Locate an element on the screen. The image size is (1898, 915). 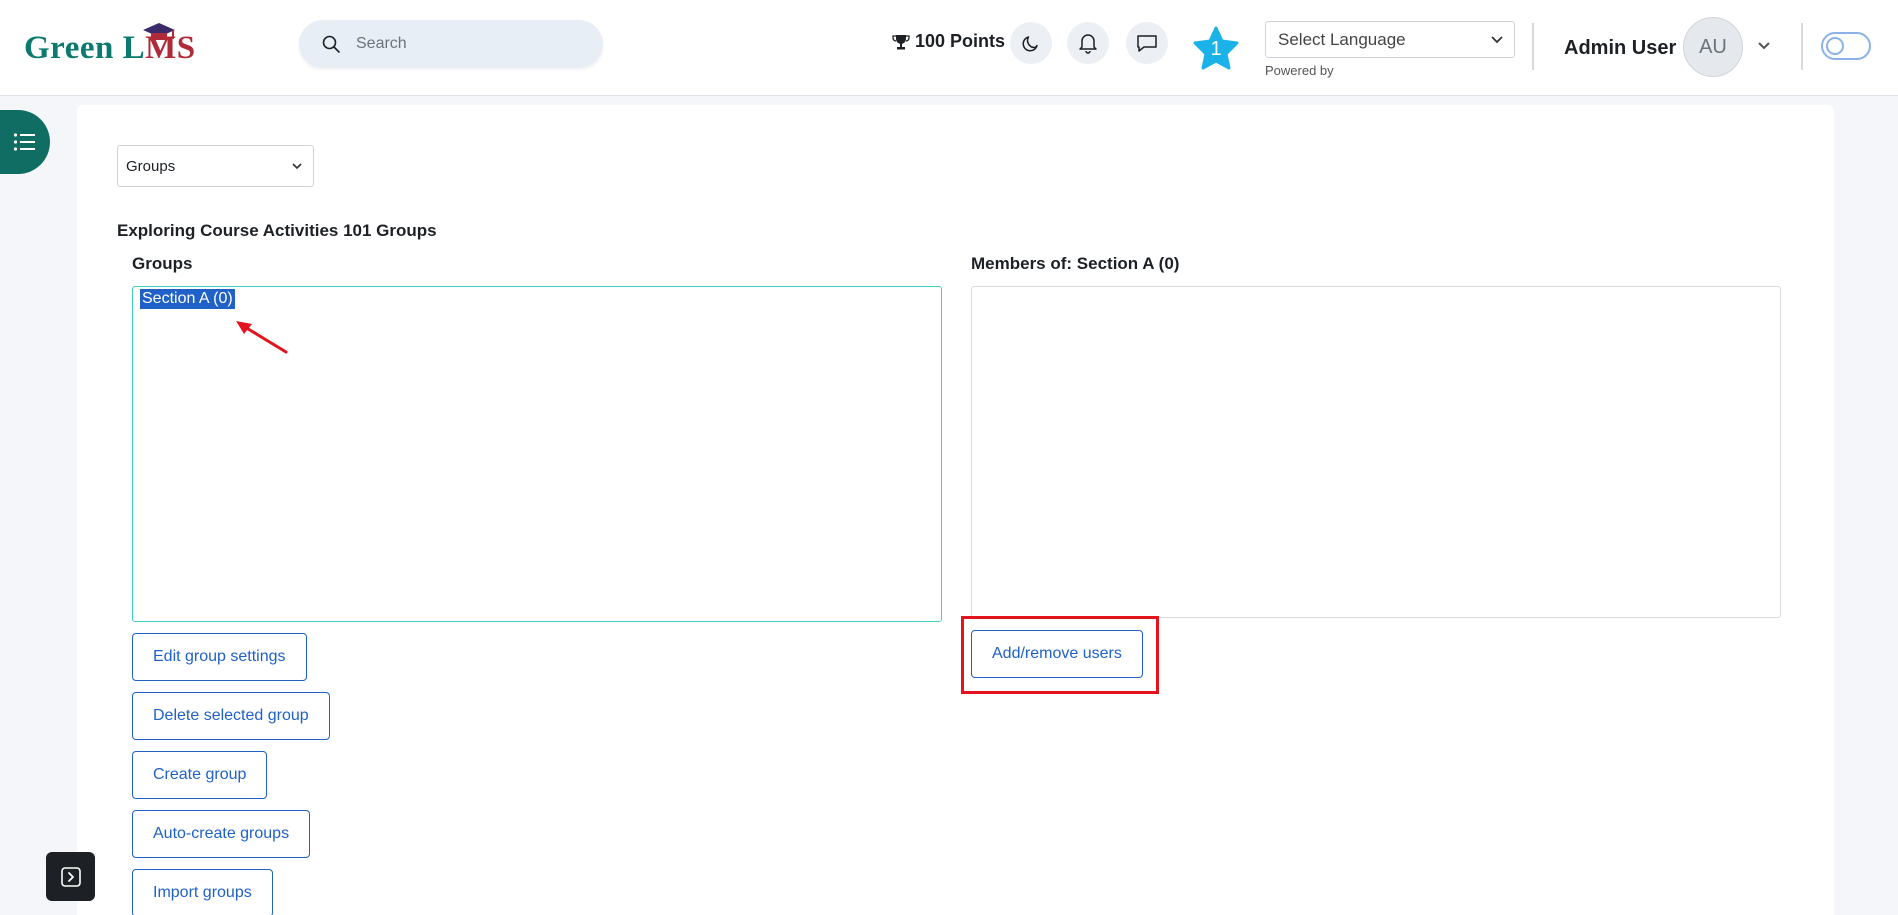
groups-label: Groups is located at coordinates (162, 263).